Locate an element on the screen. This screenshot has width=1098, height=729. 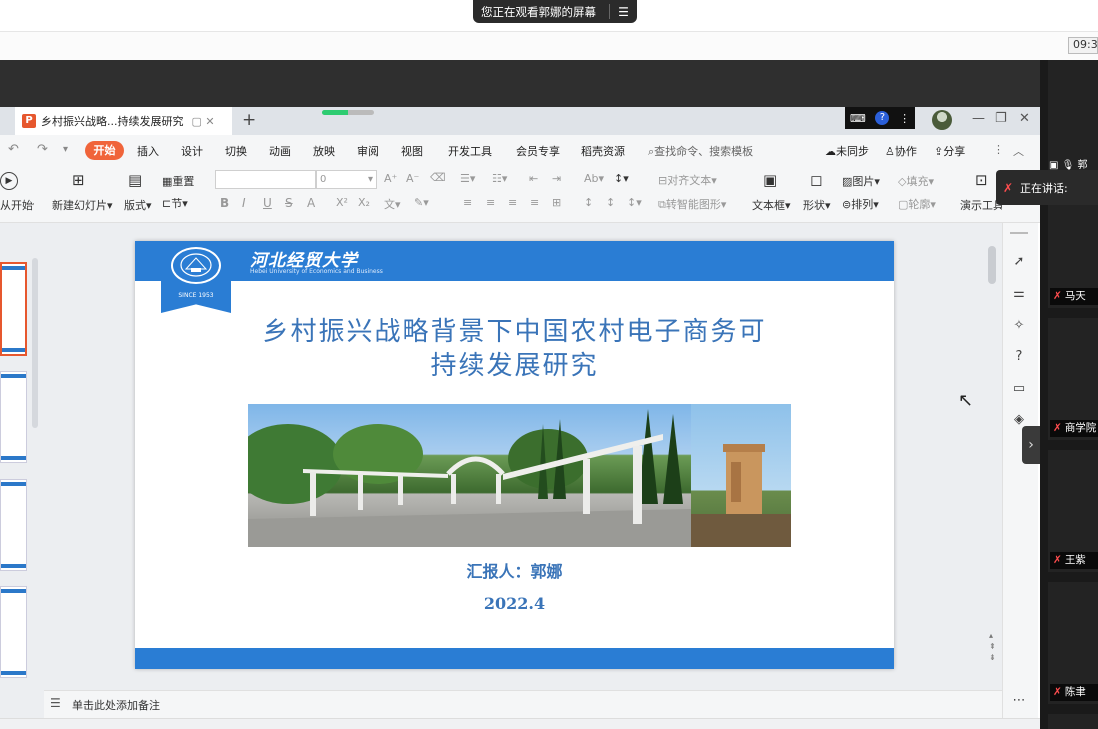
keyboard-icon: ⌨ is located at coordinates (858, 118).